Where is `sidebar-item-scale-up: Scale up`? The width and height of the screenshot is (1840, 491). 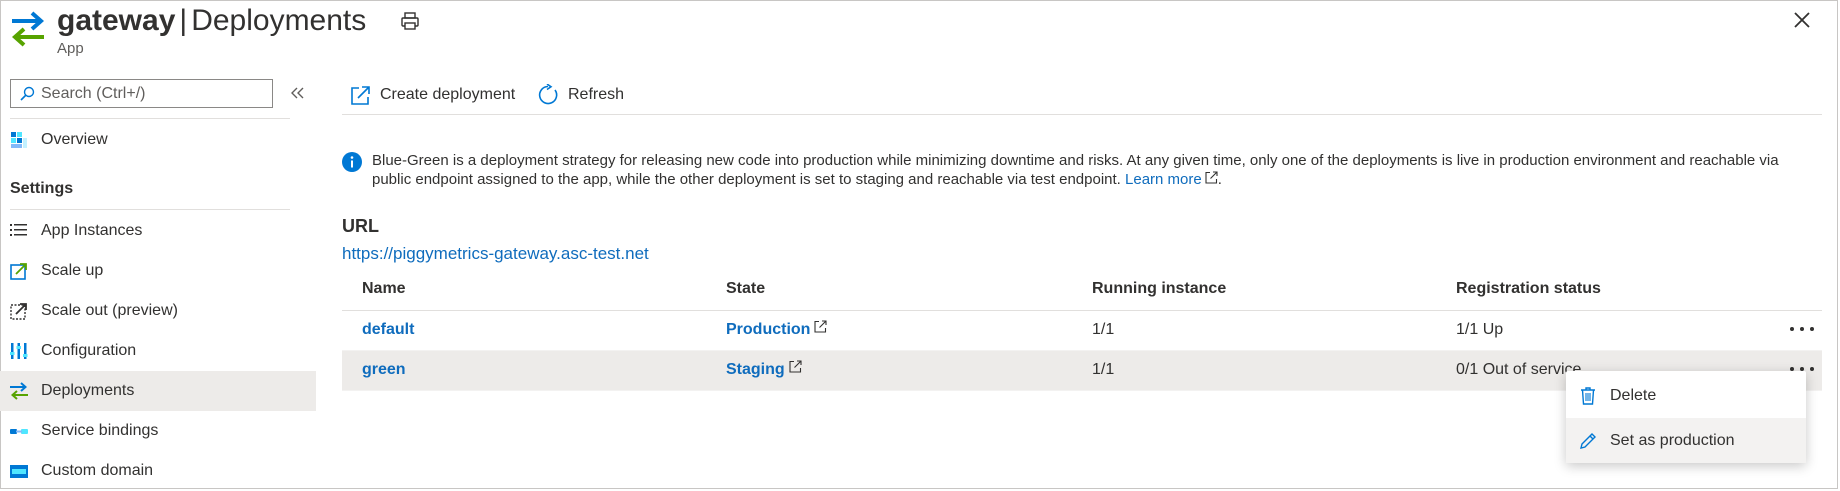
sidebar-item-scale-up: Scale up is located at coordinates (158, 271).